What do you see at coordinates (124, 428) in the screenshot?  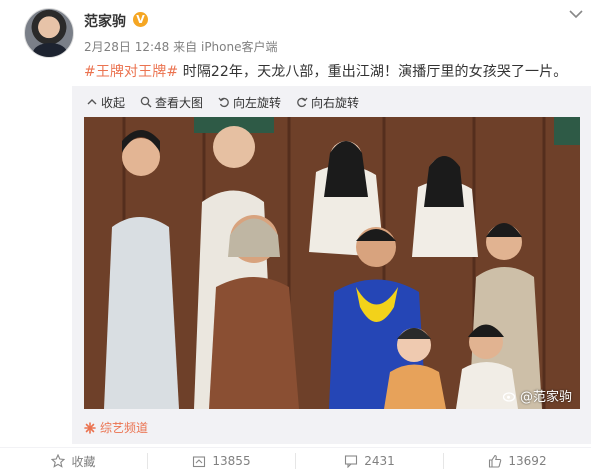 I see `channel-label: 综艺频道` at bounding box center [124, 428].